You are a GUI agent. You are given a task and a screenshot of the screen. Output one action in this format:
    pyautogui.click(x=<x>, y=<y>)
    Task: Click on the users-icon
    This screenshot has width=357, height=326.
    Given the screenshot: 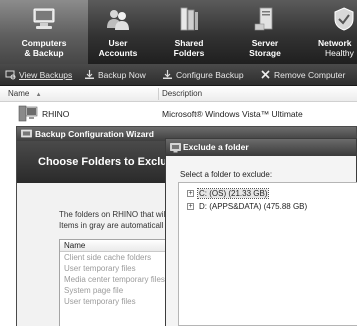 What is the action you would take?
    pyautogui.click(x=118, y=20)
    